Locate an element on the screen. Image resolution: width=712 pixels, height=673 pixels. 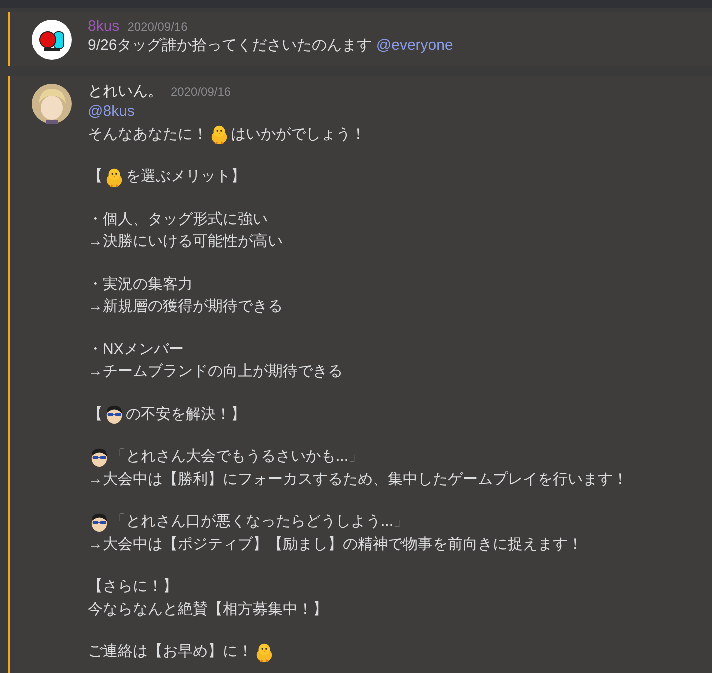
message-text: そんなあなたに！ is located at coordinates (148, 134).